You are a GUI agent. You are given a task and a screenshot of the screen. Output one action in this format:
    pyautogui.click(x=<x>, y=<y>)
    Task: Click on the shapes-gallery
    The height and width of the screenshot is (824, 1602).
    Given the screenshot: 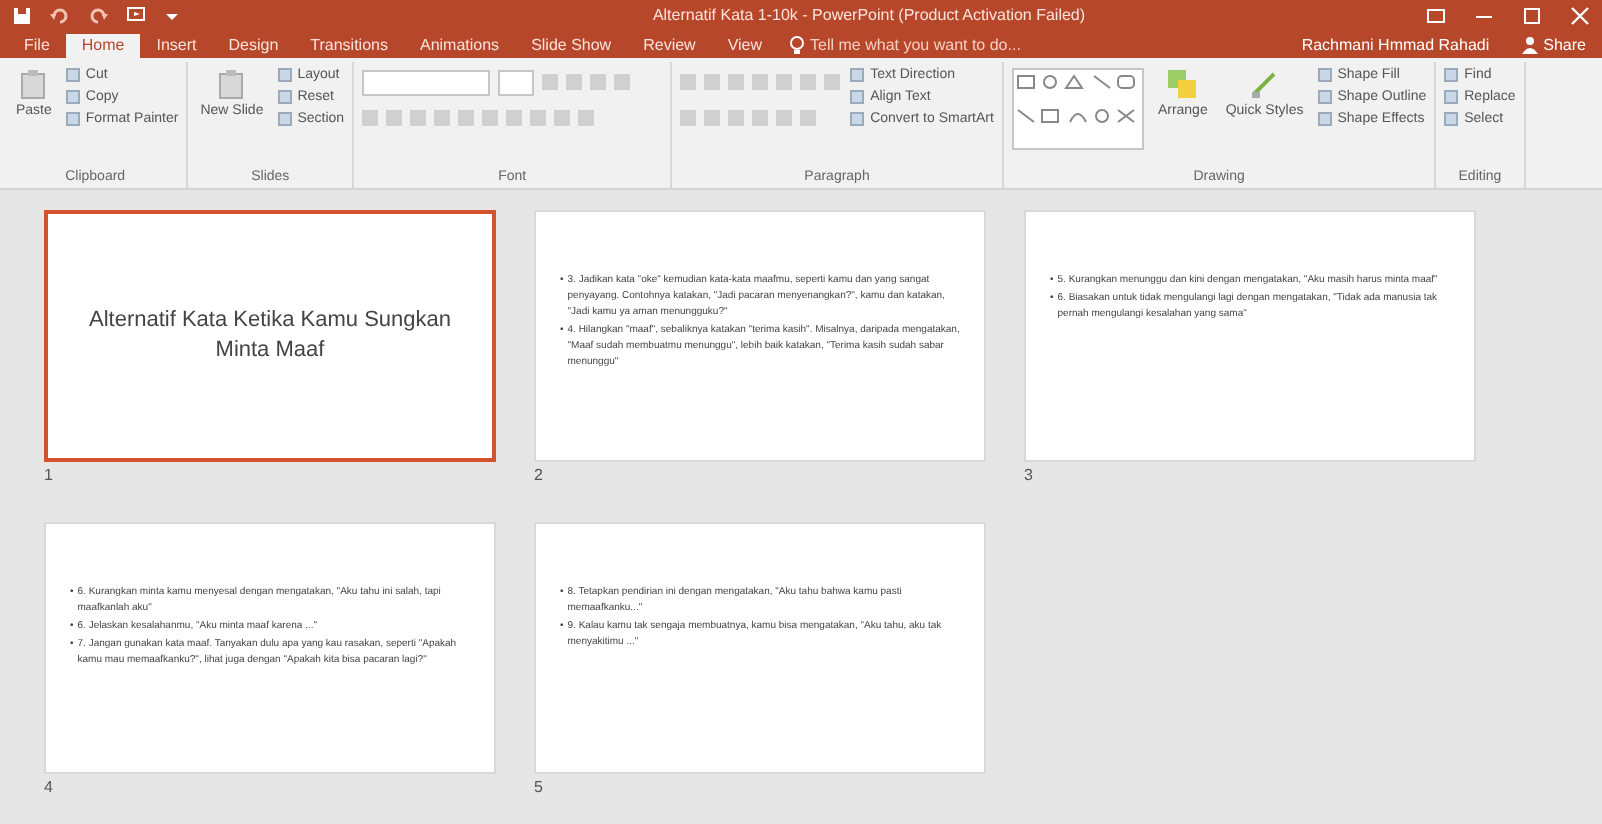 What is the action you would take?
    pyautogui.click(x=1077, y=109)
    